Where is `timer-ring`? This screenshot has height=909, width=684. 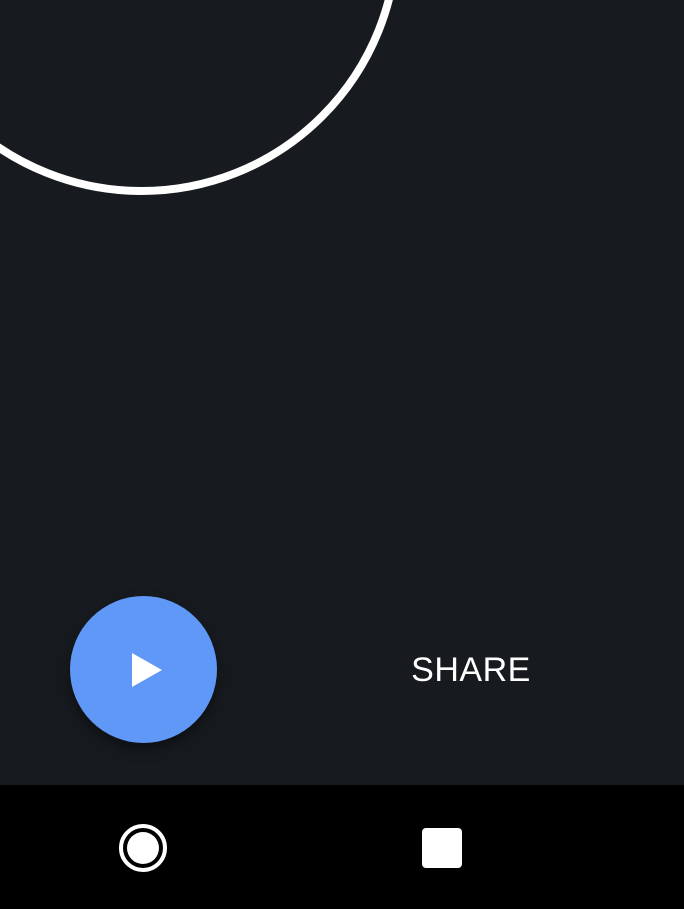
timer-ring is located at coordinates (200, 97).